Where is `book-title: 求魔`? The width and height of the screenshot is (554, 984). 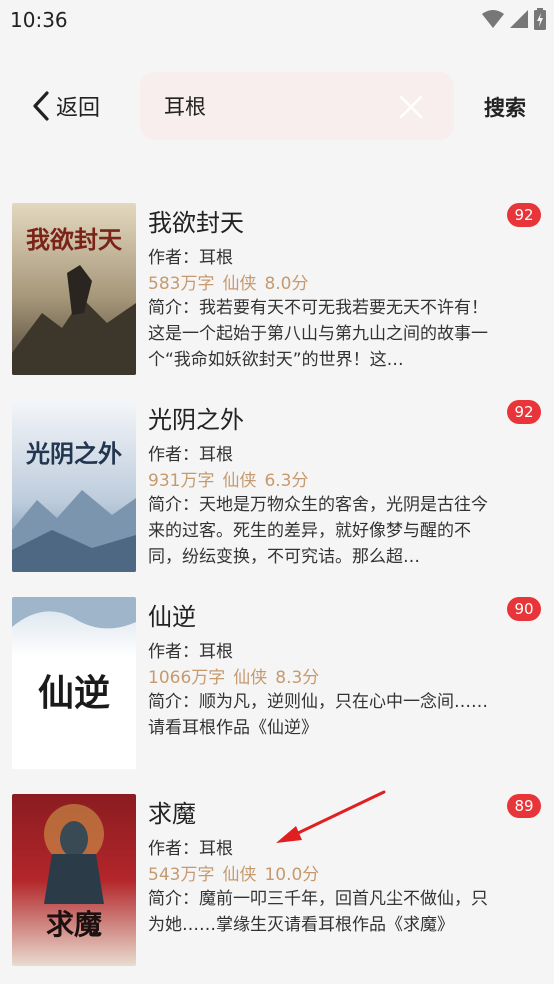 book-title: 求魔 is located at coordinates (172, 814).